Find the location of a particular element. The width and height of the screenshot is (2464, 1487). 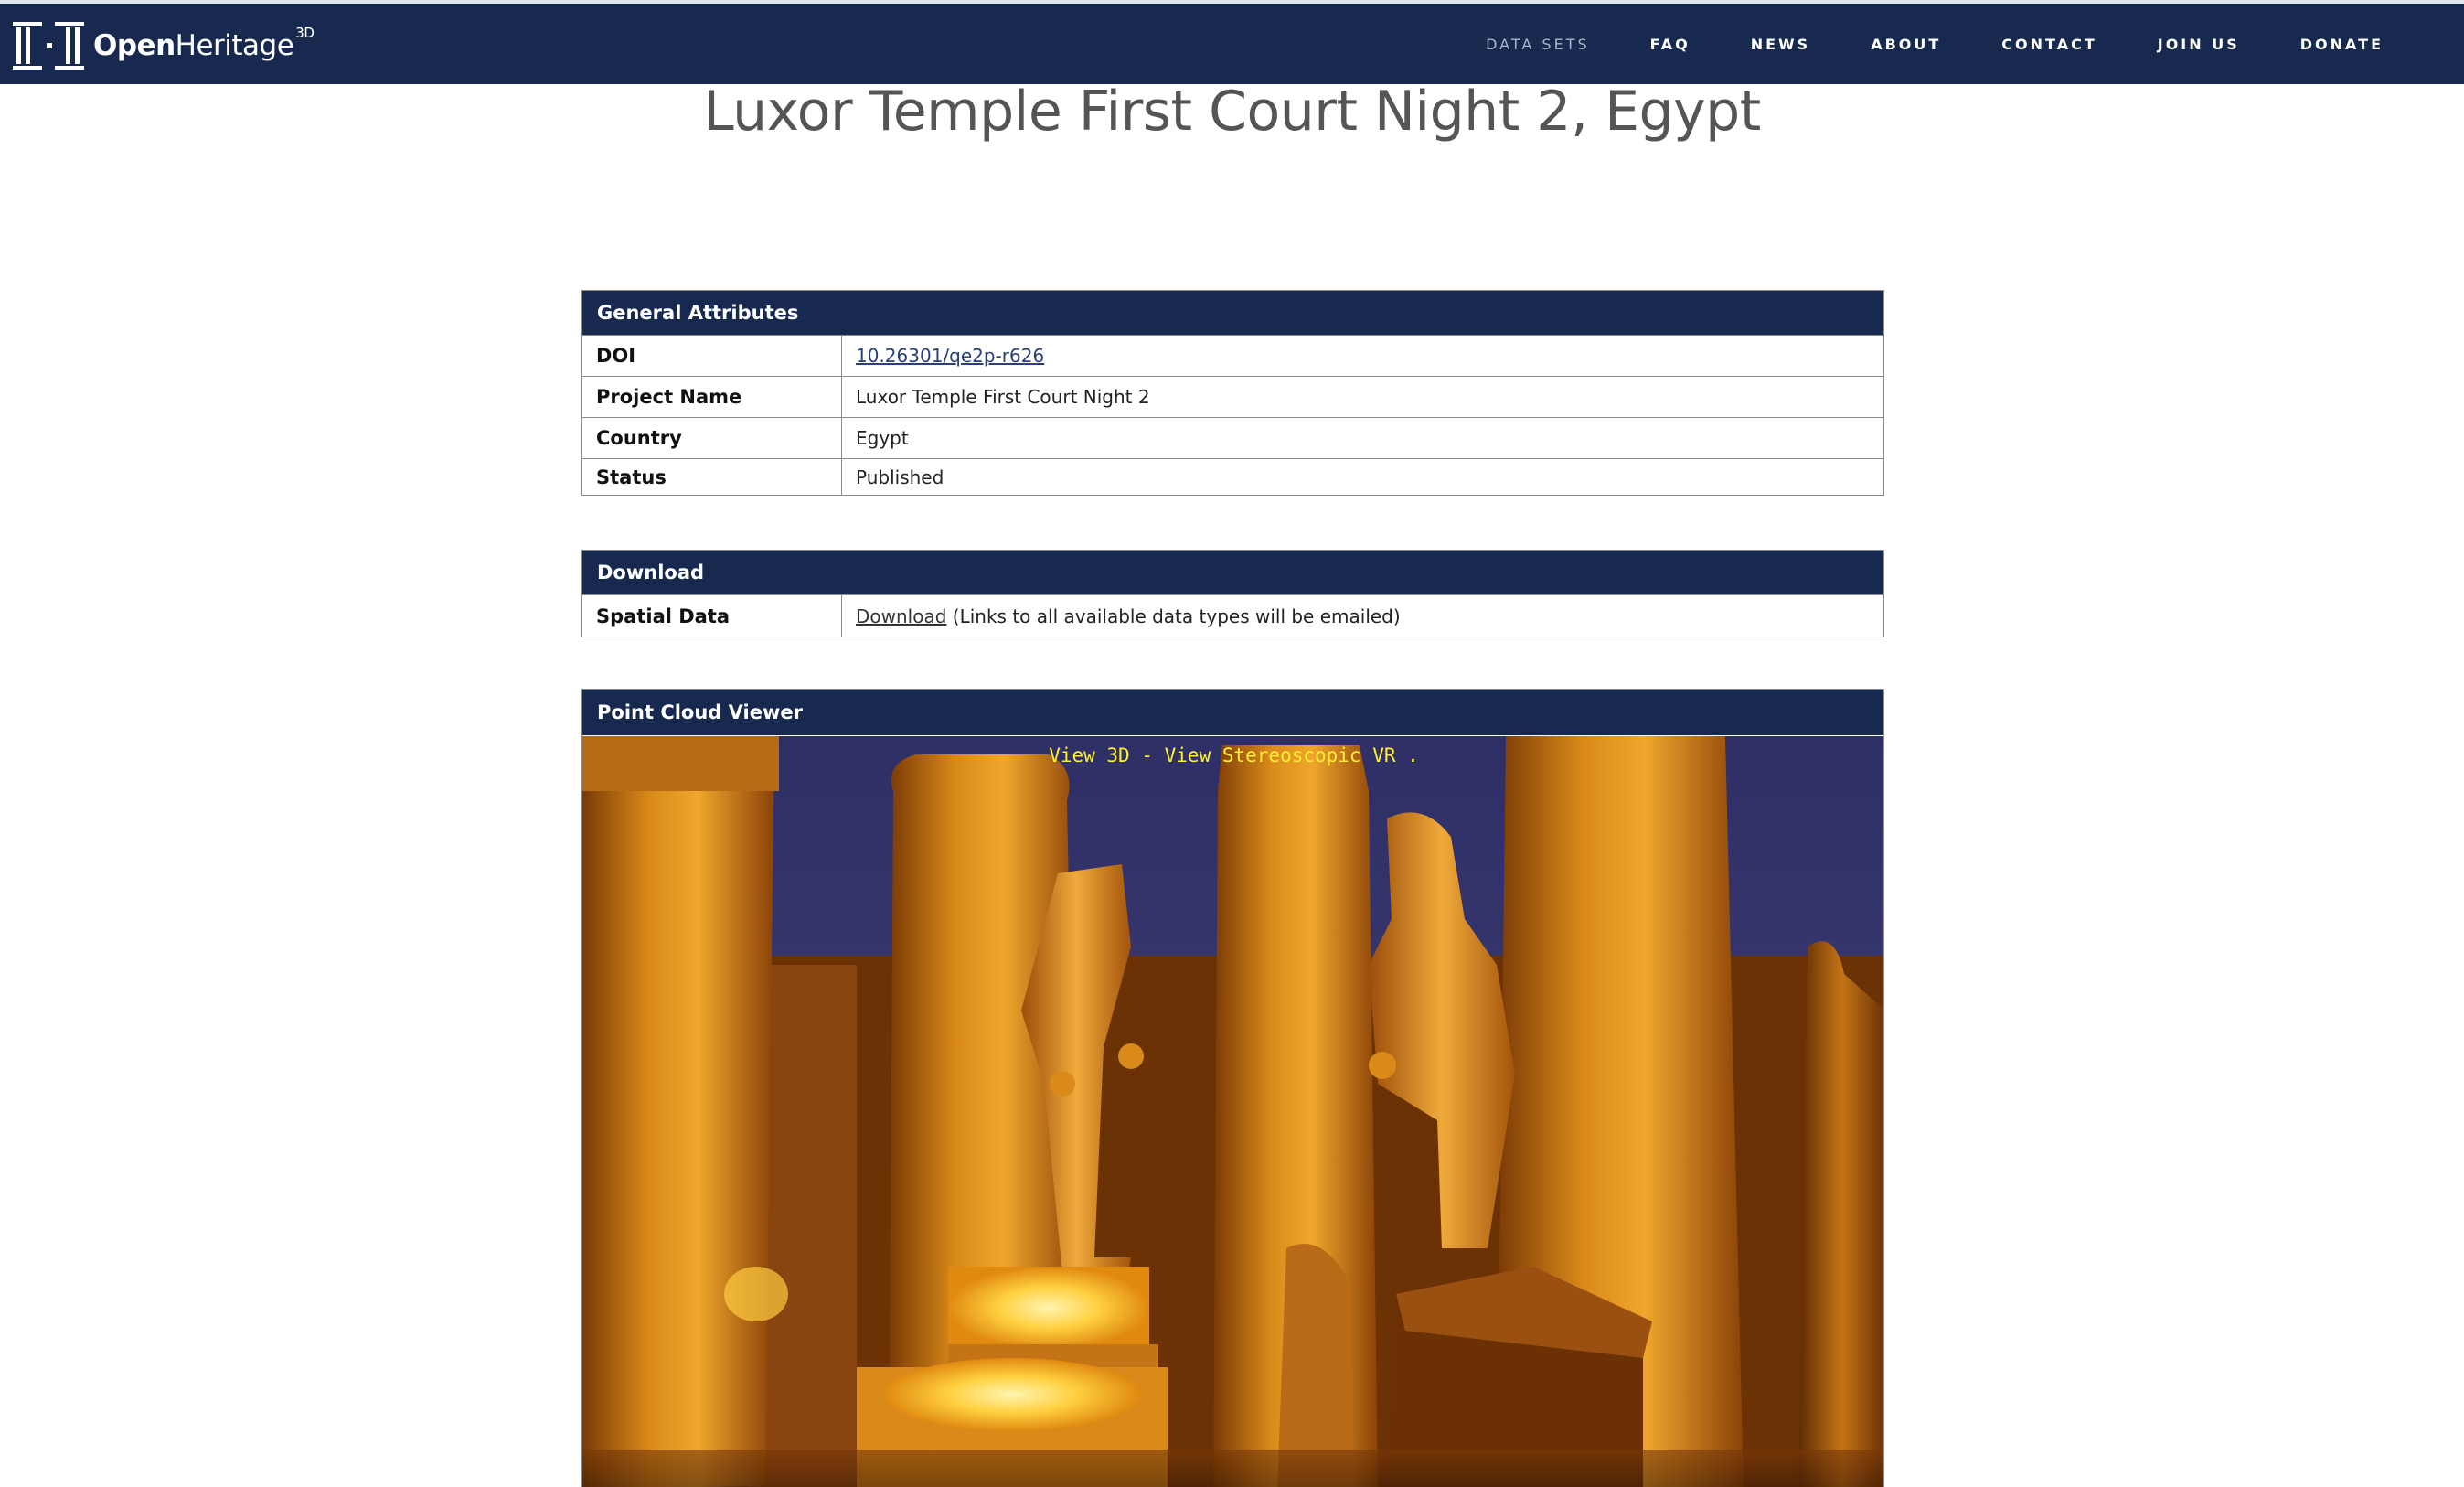

table-row-doi: DOI 10.26301/qe2p-r626 is located at coordinates (1232, 356).